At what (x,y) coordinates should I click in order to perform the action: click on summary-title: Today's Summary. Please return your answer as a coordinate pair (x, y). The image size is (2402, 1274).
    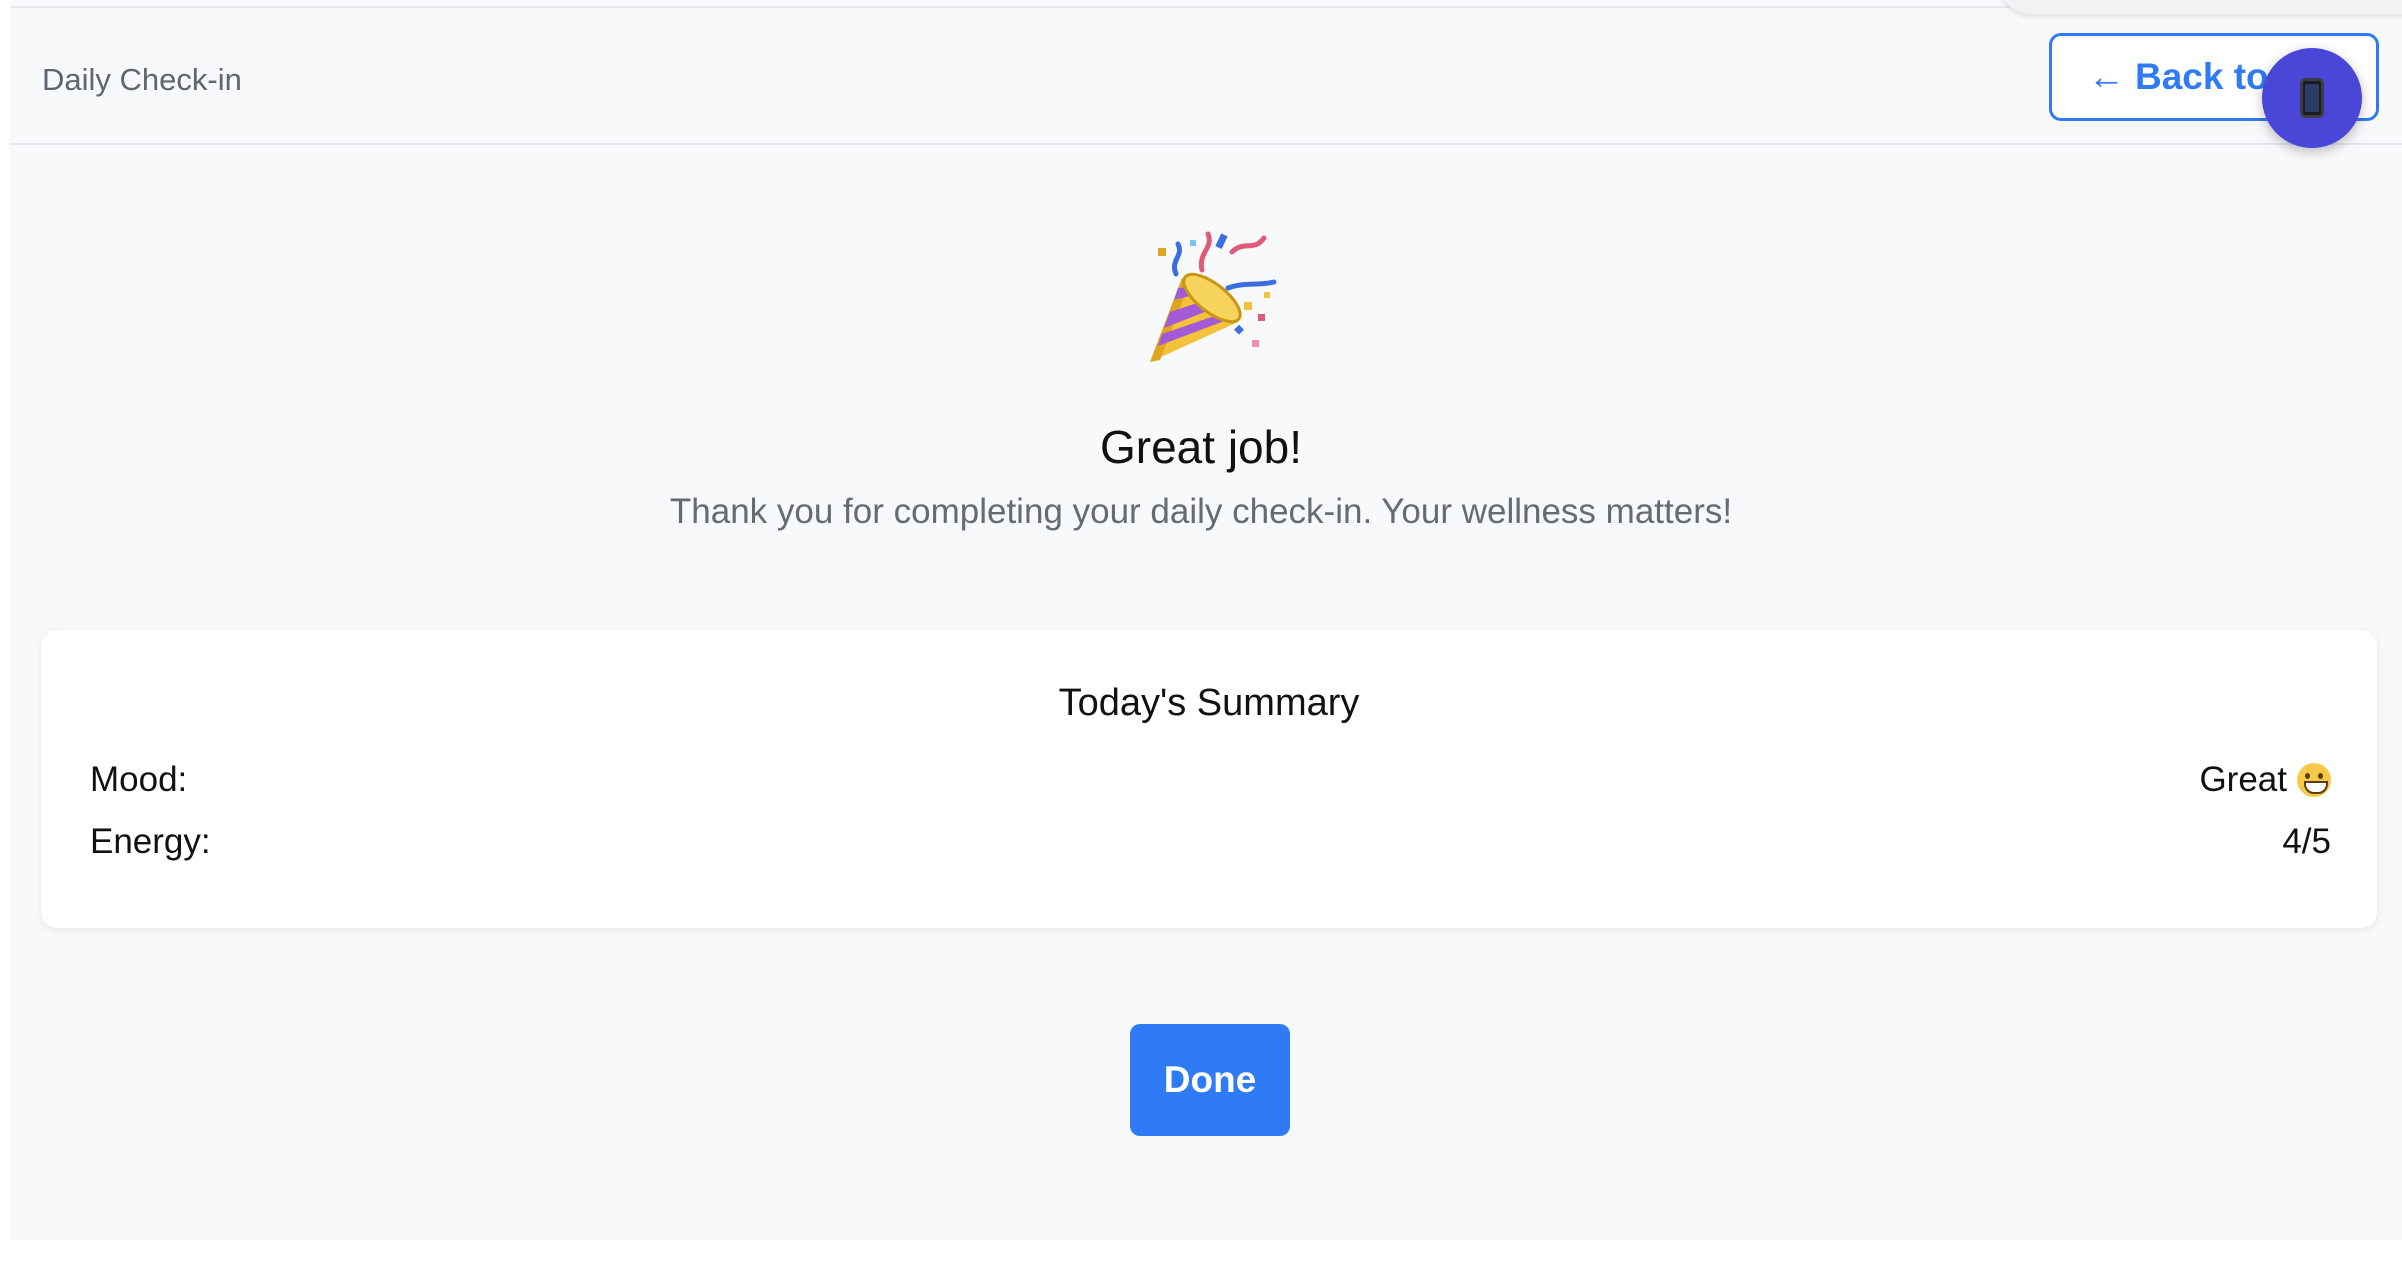
    Looking at the image, I should click on (1209, 703).